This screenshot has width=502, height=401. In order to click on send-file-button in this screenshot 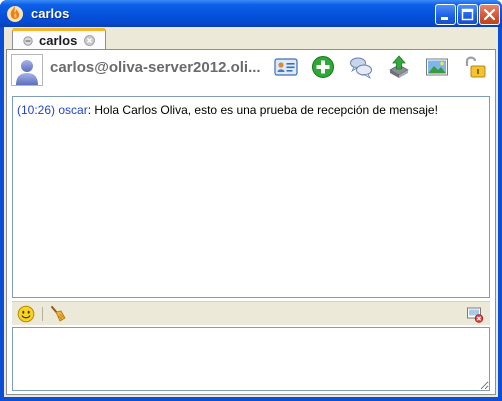, I will do `click(399, 67)`.